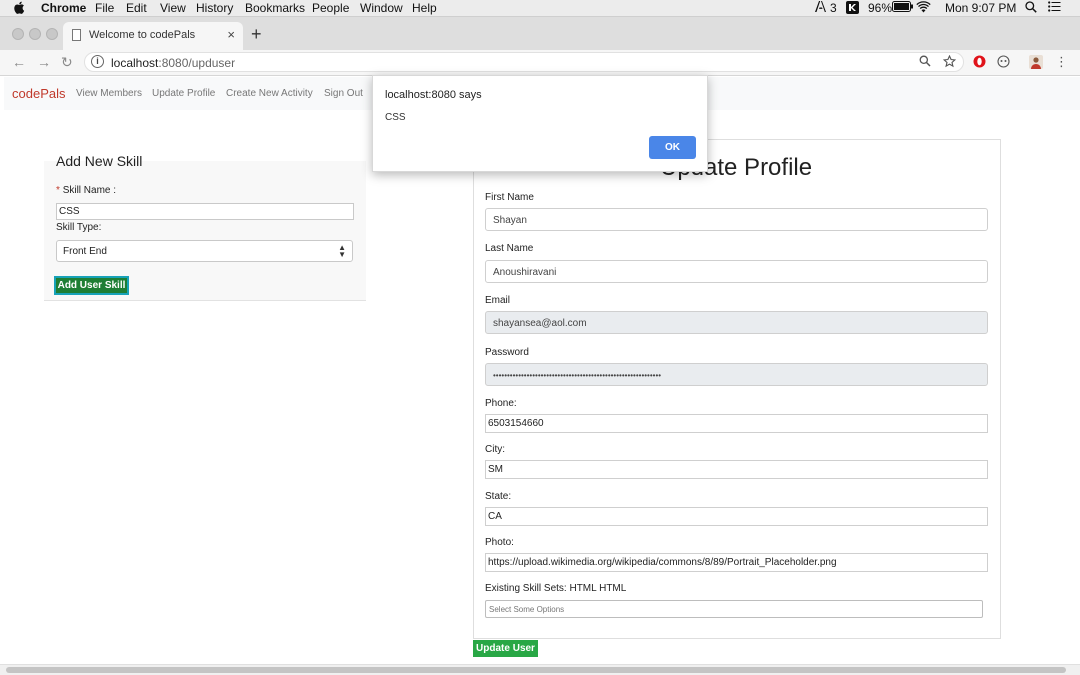 This screenshot has width=1080, height=675. What do you see at coordinates (540, 123) in the screenshot?
I see `alert-dialog: localhost:8080 says CSS OK` at bounding box center [540, 123].